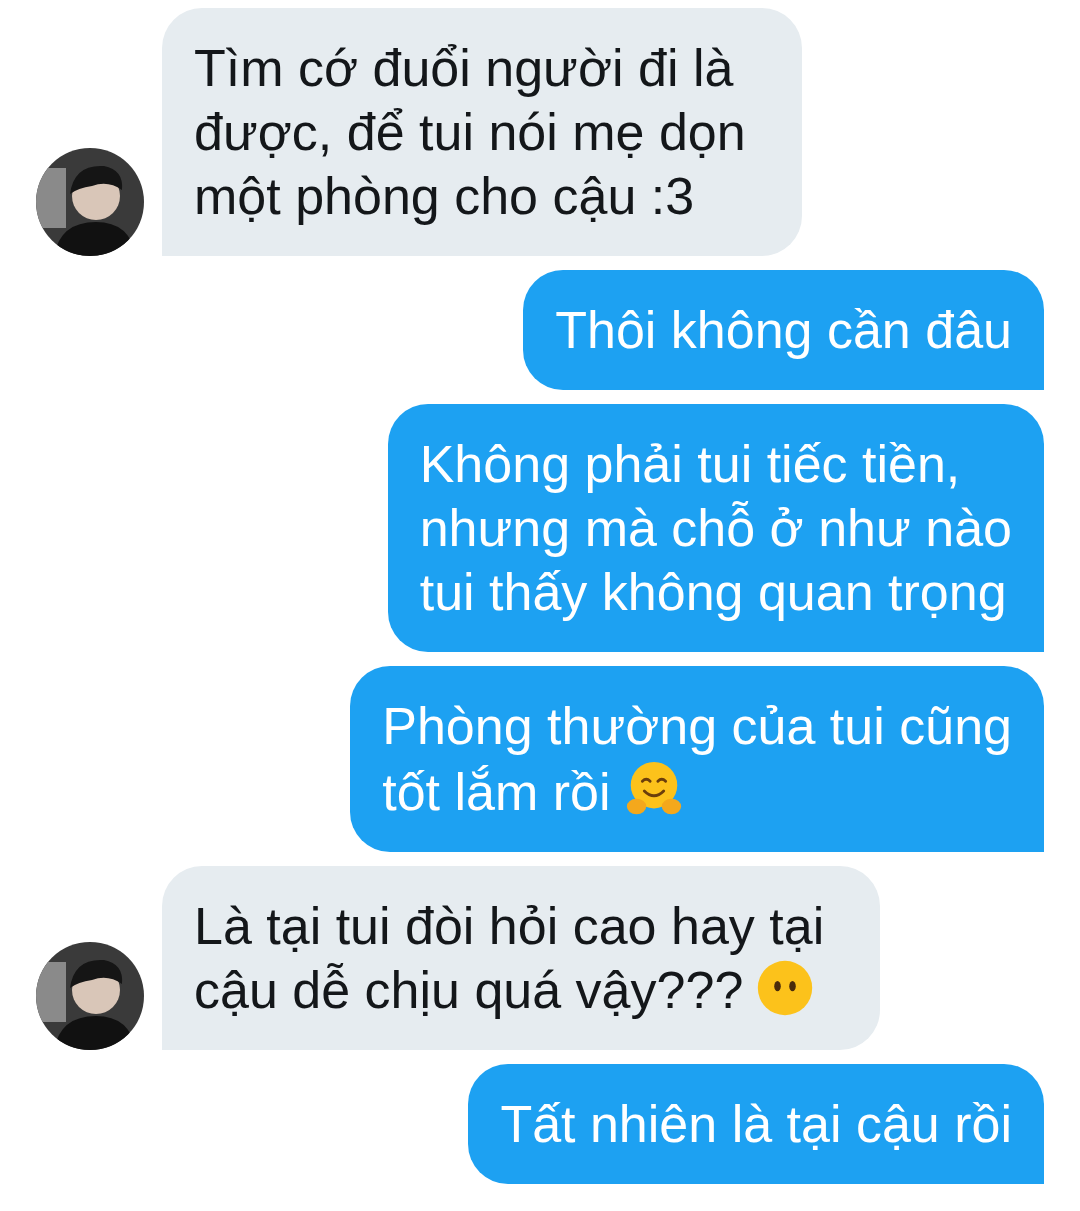  What do you see at coordinates (509, 958) in the screenshot?
I see `message-text: Là tại tui đòi hỏi cao hay tại cậu dễ chịu quá vậy???` at bounding box center [509, 958].